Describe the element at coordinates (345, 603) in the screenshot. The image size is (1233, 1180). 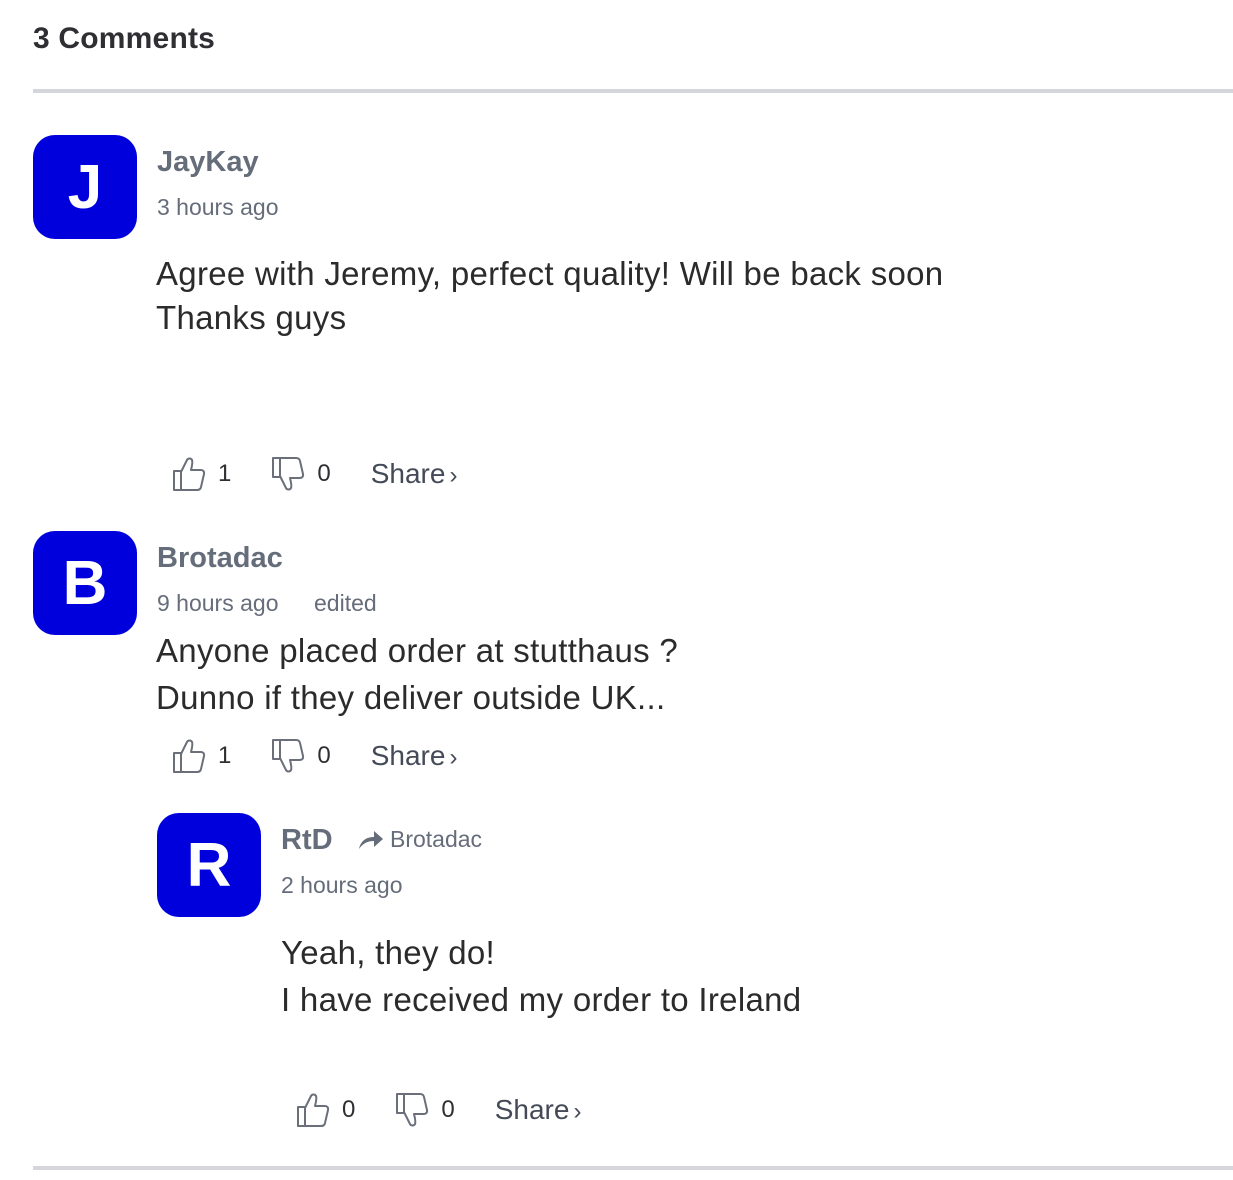
I see `edited-label: edited` at that location.